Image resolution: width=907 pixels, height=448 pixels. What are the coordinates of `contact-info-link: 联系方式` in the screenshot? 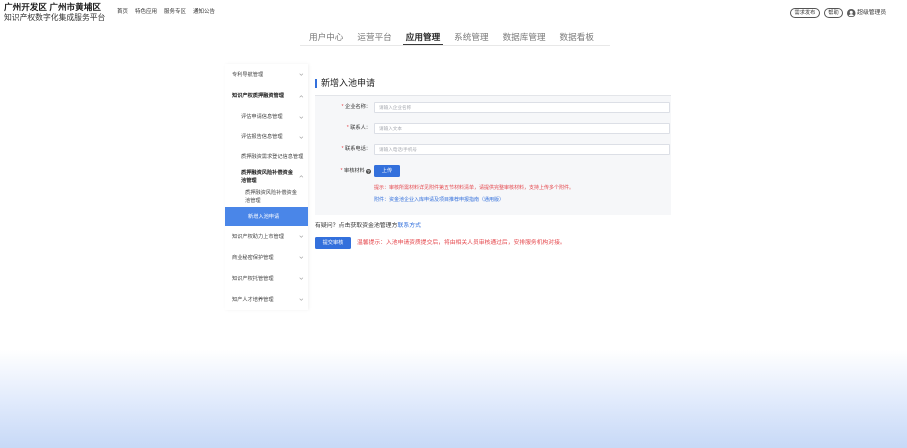 It's located at (409, 226).